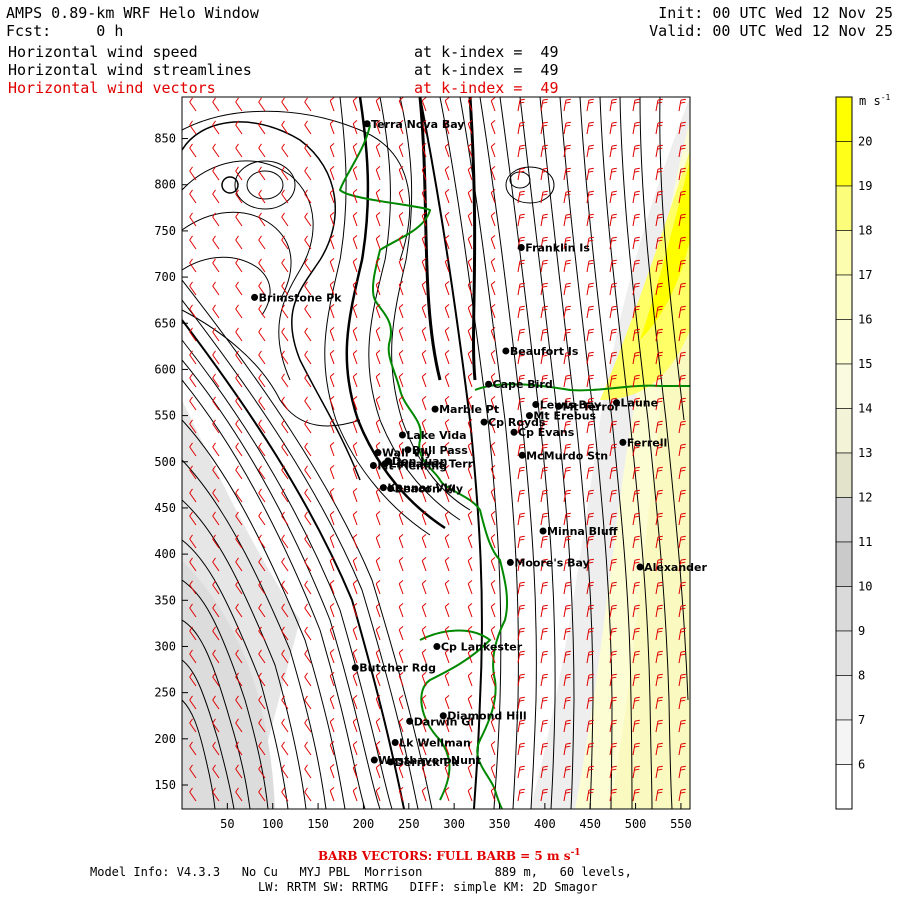  I want to click on place-label: Beaufort Is, so click(544, 351).